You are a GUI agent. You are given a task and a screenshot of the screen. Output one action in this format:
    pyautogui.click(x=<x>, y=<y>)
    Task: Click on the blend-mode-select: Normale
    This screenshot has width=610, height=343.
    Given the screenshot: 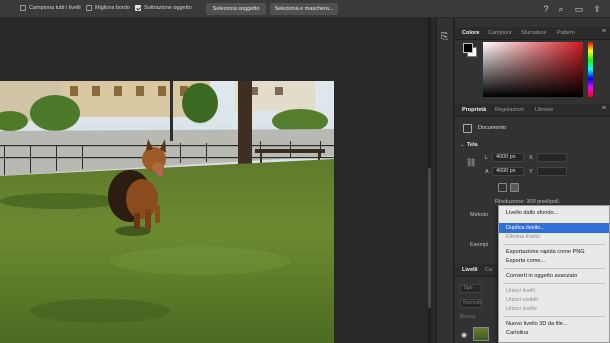 What is the action you would take?
    pyautogui.click(x=471, y=303)
    